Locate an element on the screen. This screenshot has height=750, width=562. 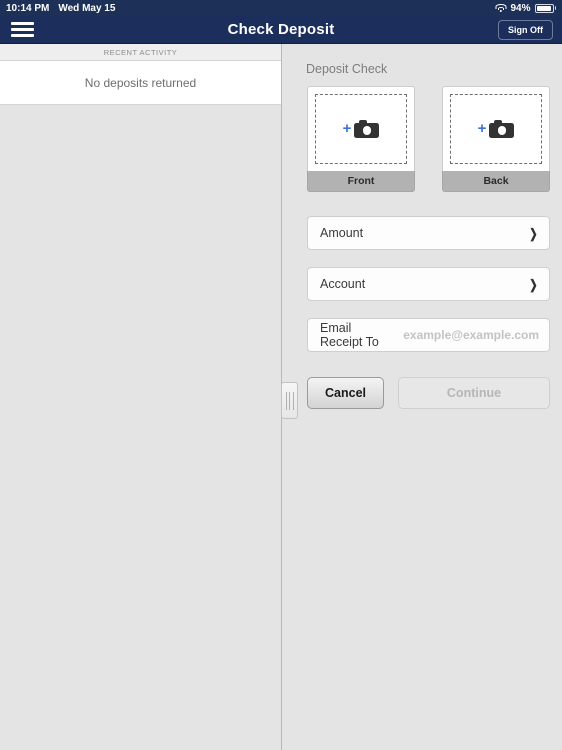
cancel-button: Cancel is located at coordinates (345, 393).